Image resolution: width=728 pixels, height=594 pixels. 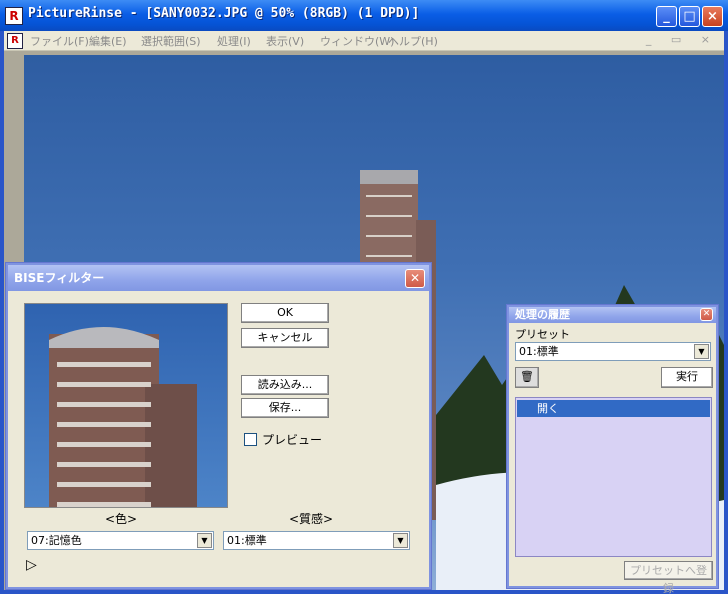 What do you see at coordinates (689, 16) in the screenshot?
I see `maximize-button: □` at bounding box center [689, 16].